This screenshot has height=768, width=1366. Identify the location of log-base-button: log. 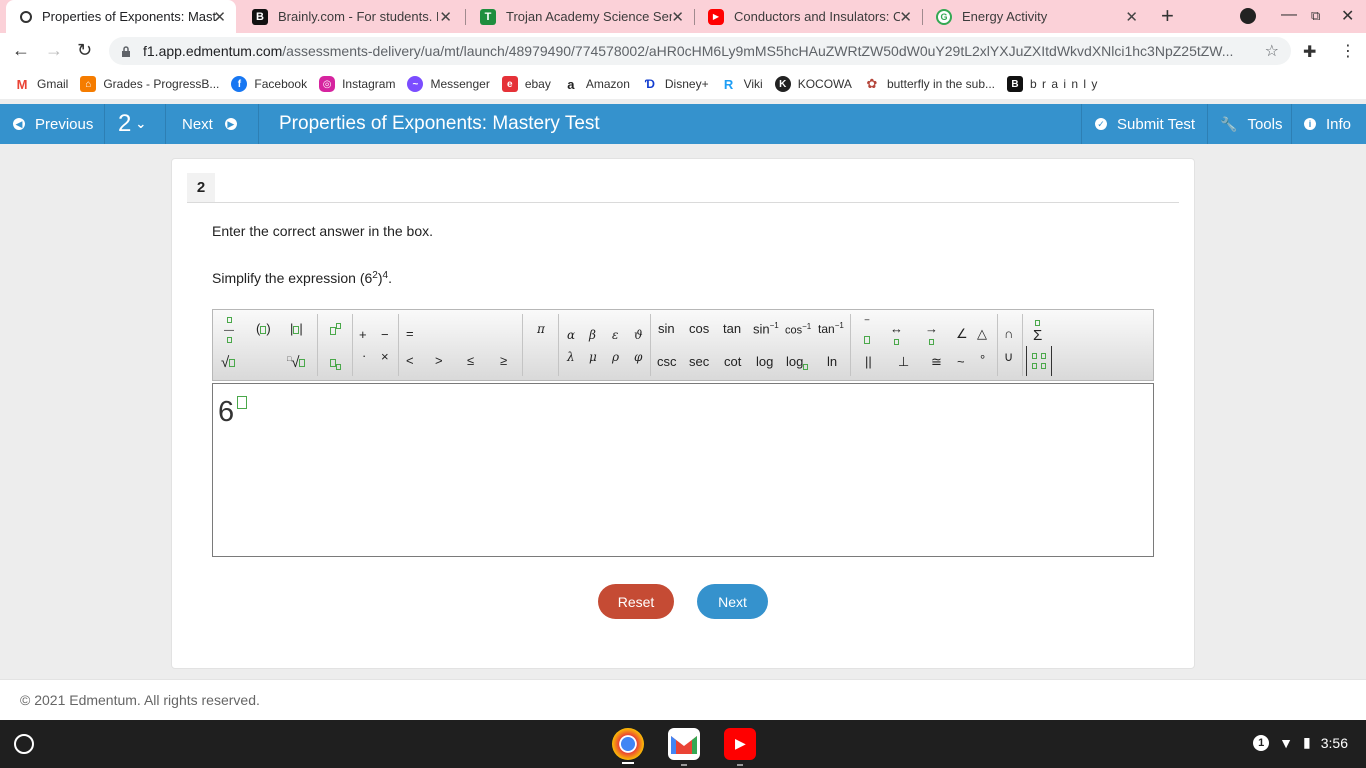
(797, 363).